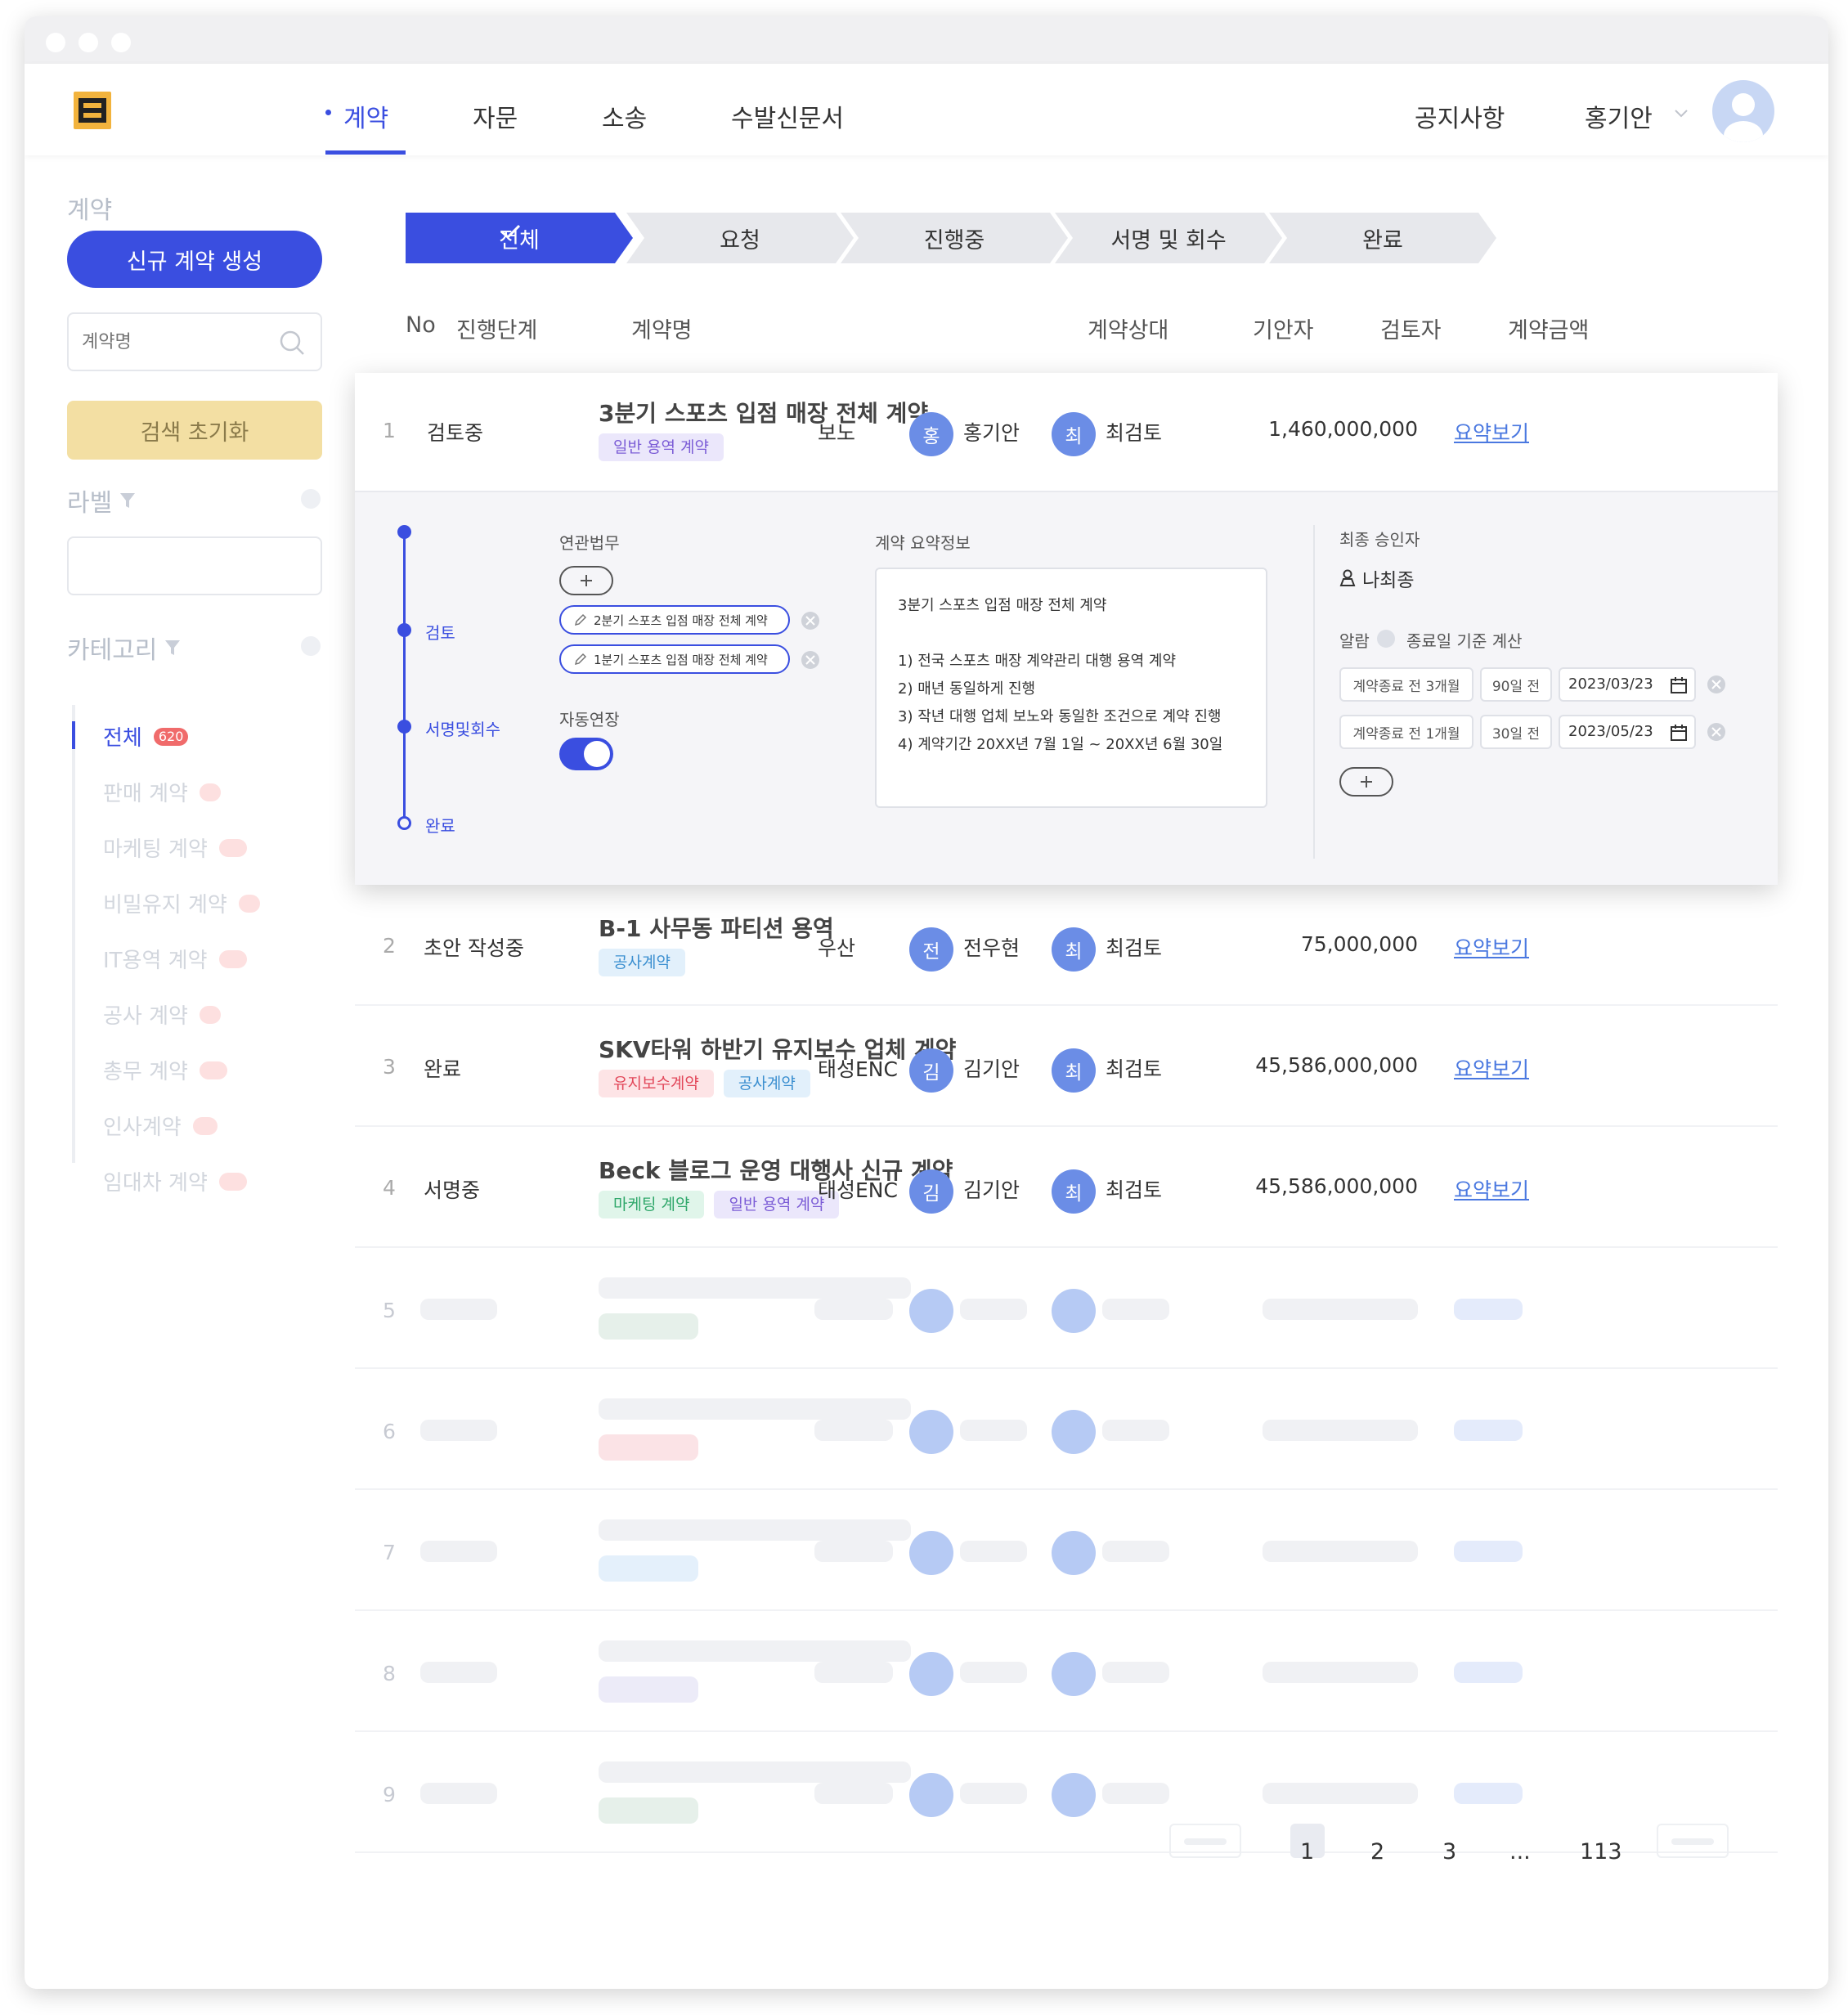 The height and width of the screenshot is (2015, 1848). I want to click on category-item: 인사계약, so click(160, 1126).